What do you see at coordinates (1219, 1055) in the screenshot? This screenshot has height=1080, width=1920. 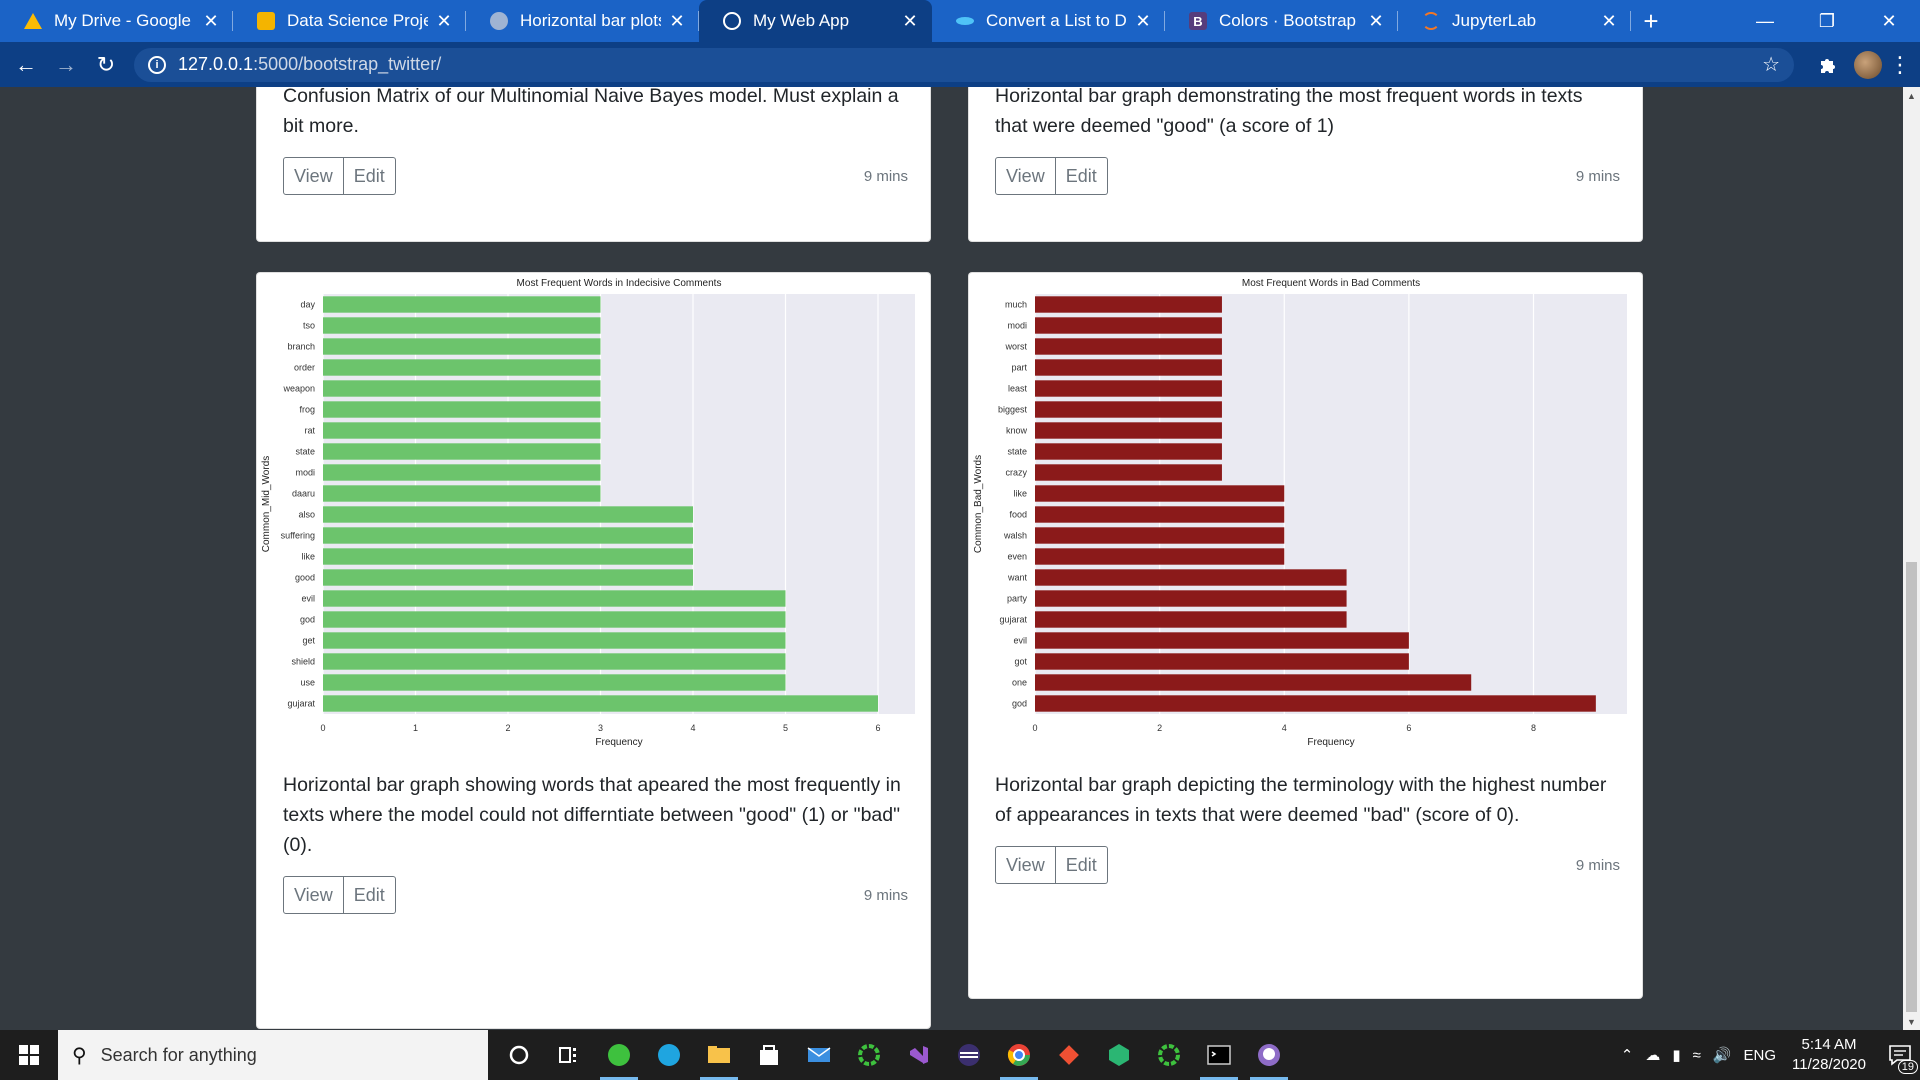 I see `terminal-icon` at bounding box center [1219, 1055].